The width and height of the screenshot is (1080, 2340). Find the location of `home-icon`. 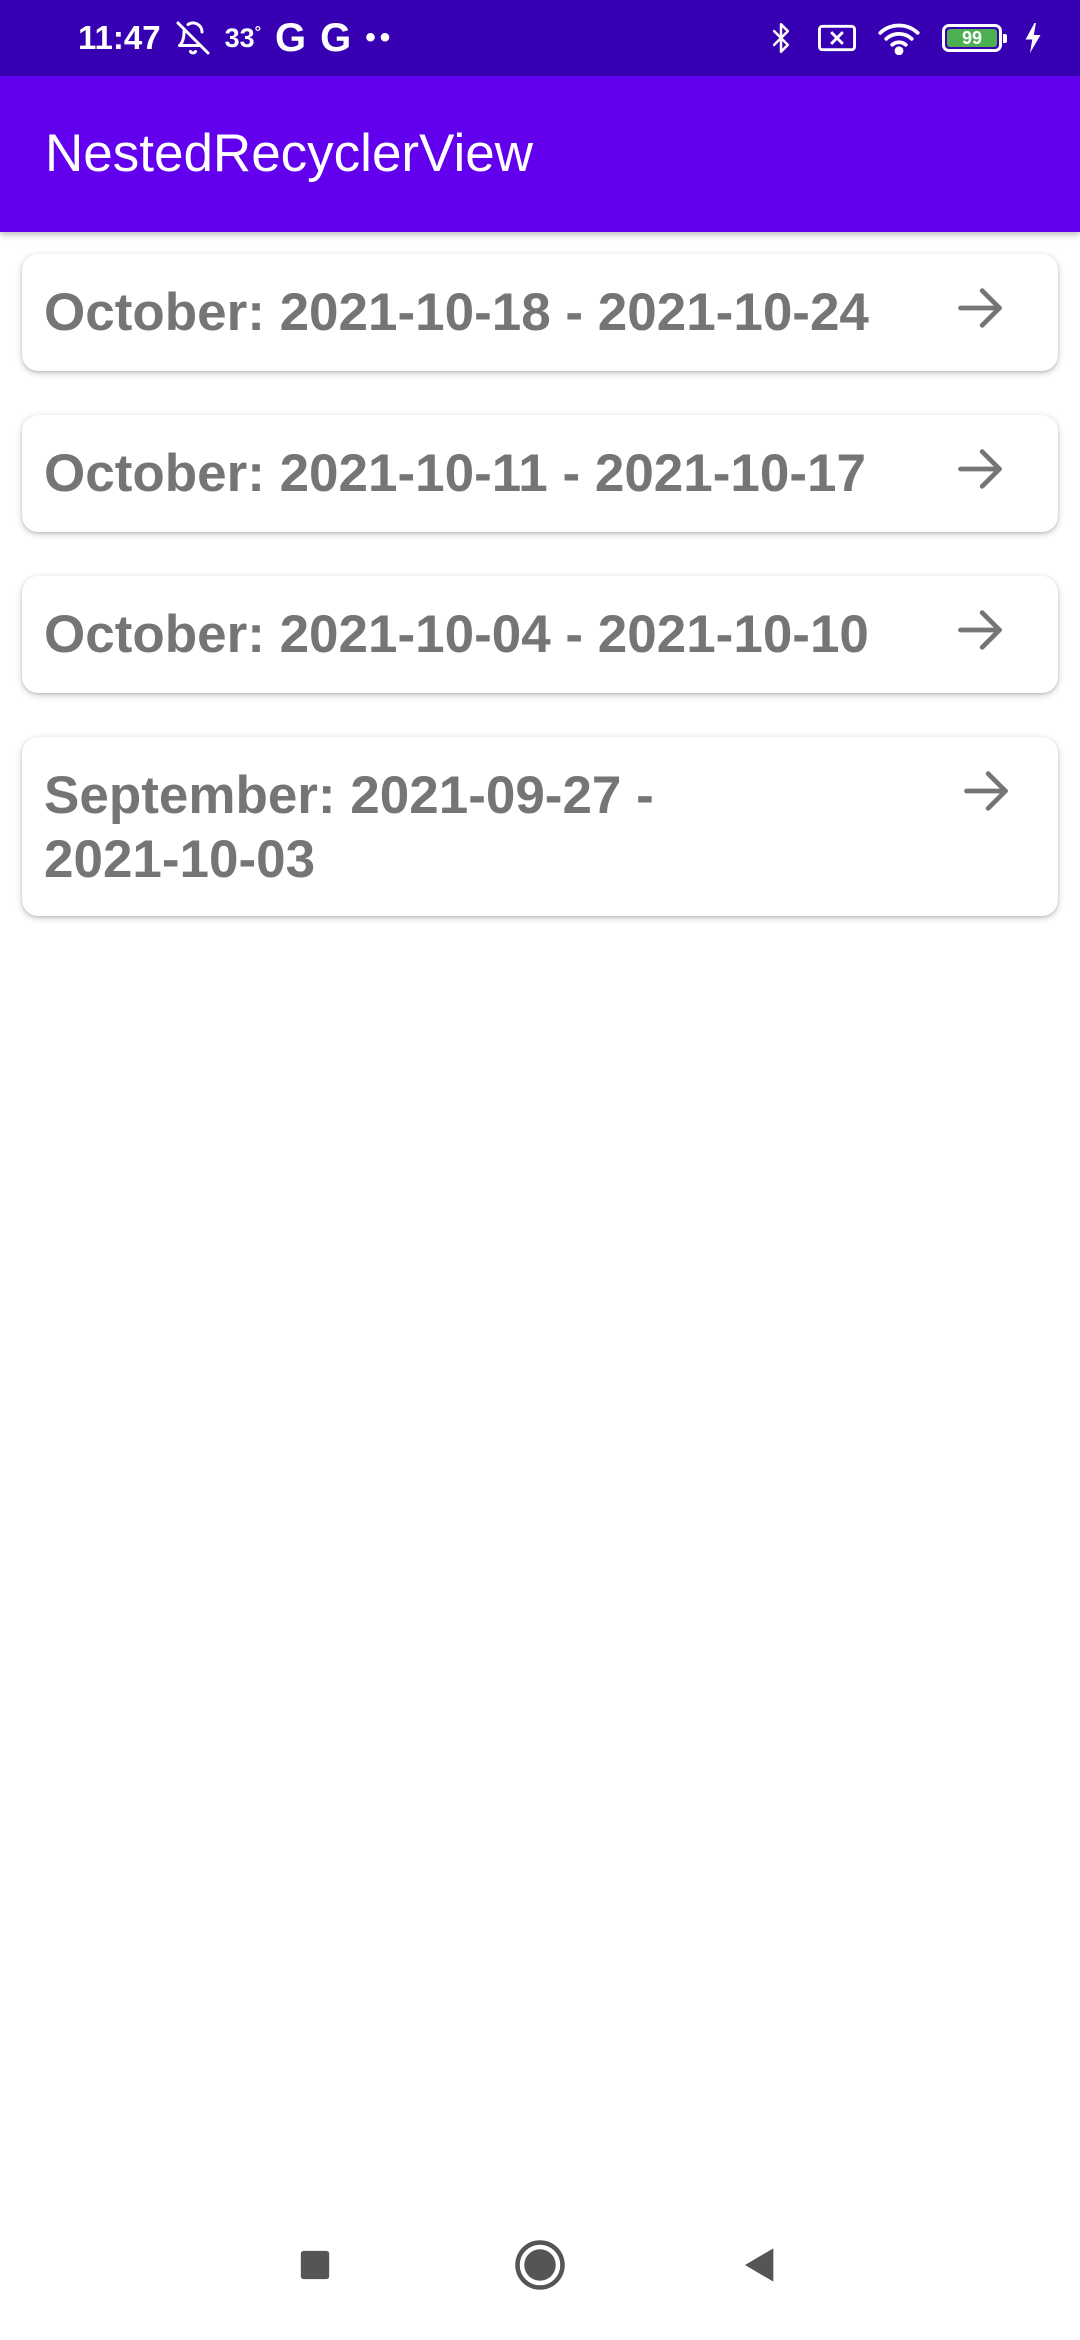

home-icon is located at coordinates (540, 2265).